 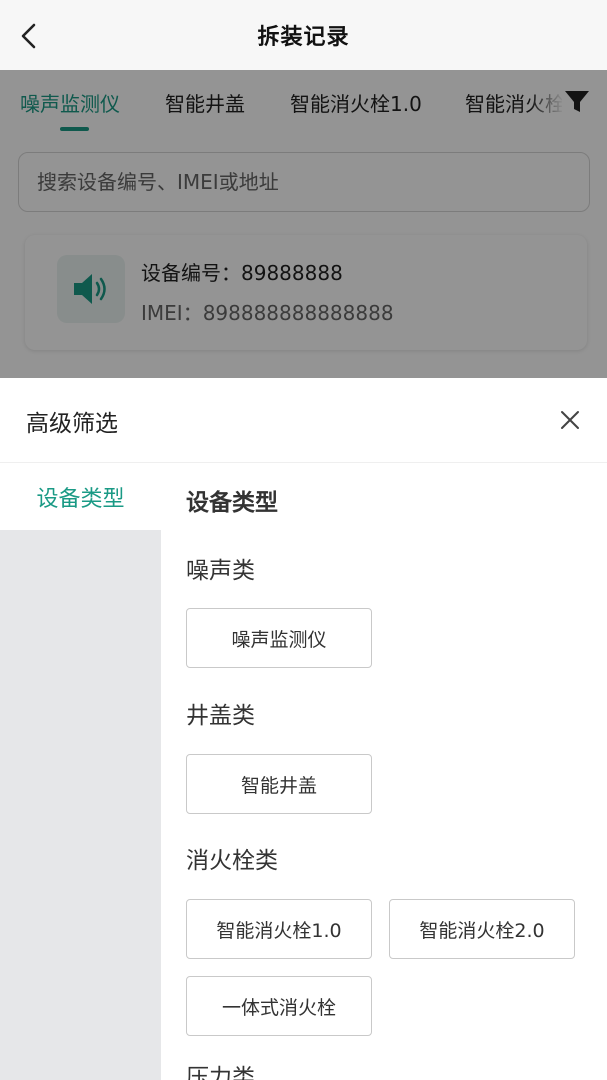 What do you see at coordinates (72, 424) in the screenshot?
I see `panel-title: 高级筛选` at bounding box center [72, 424].